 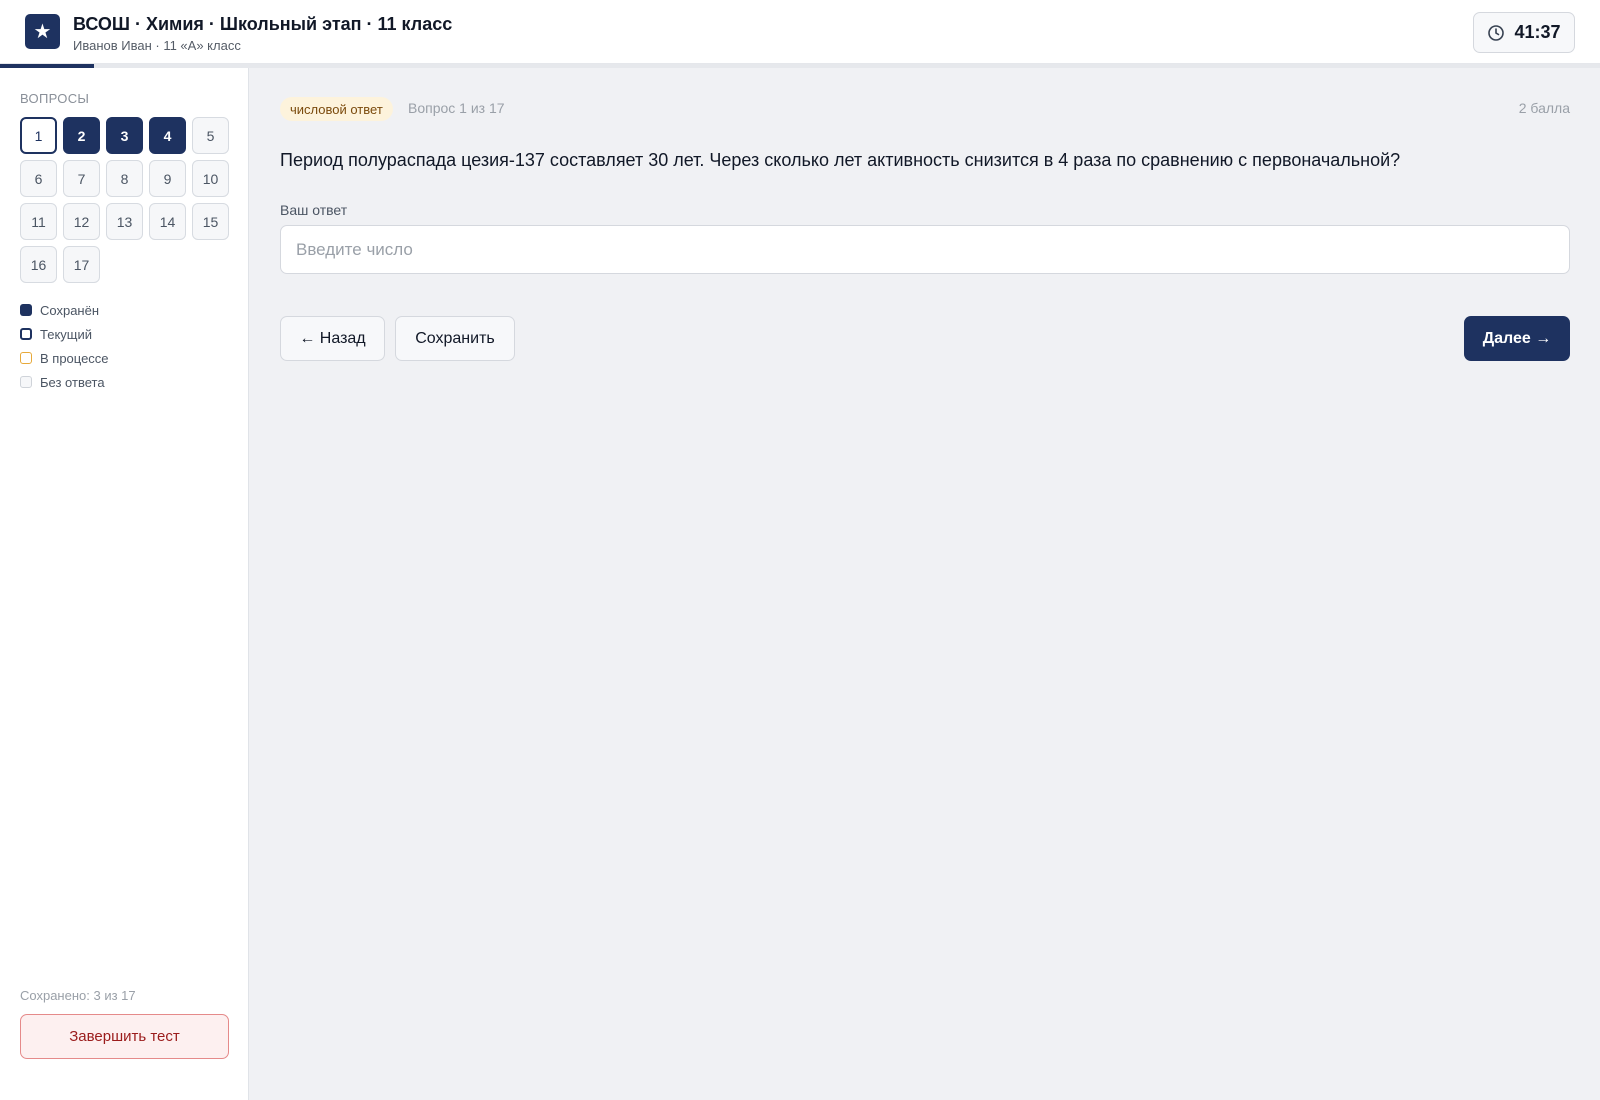 What do you see at coordinates (127, 200) in the screenshot?
I see `question-navigator: 1 2 3 4 5 6 7 8 9 10 11 12 13 14 15 16 17` at bounding box center [127, 200].